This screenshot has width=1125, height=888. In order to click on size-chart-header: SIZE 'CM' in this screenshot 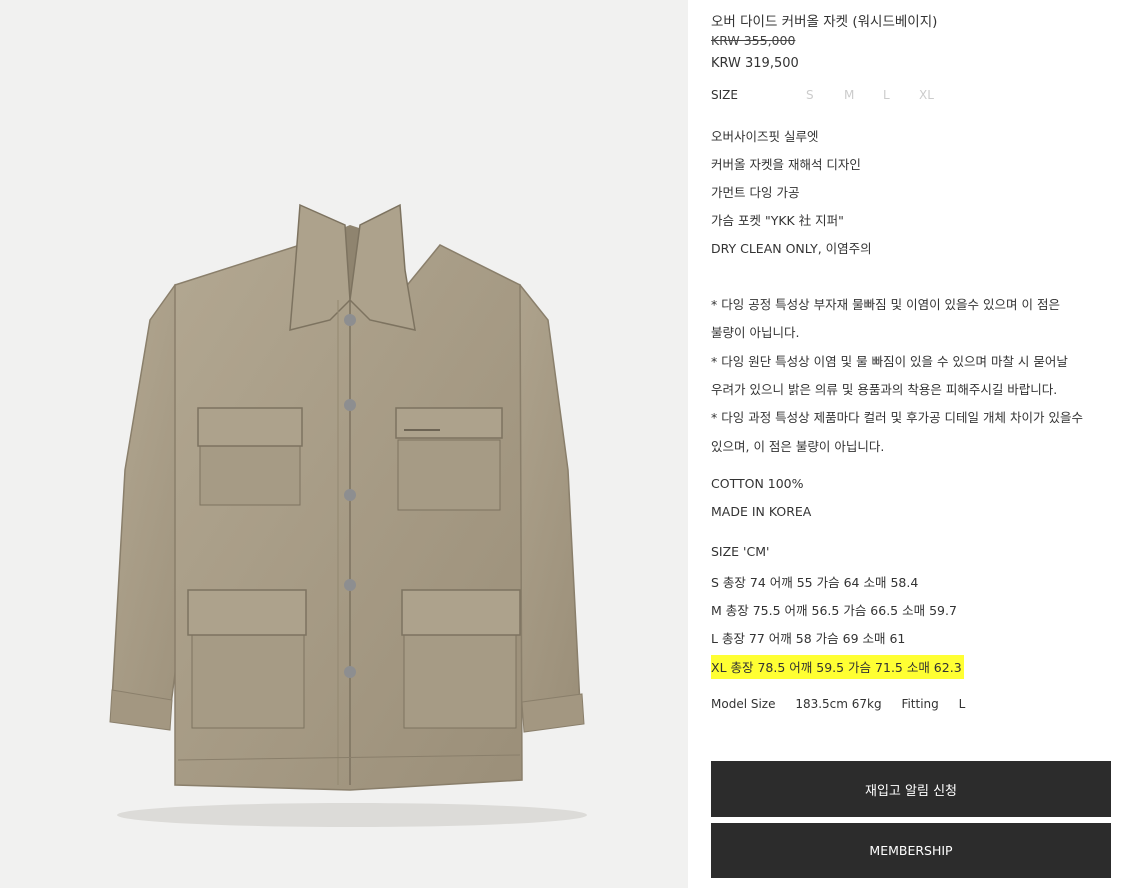, I will do `click(740, 551)`.